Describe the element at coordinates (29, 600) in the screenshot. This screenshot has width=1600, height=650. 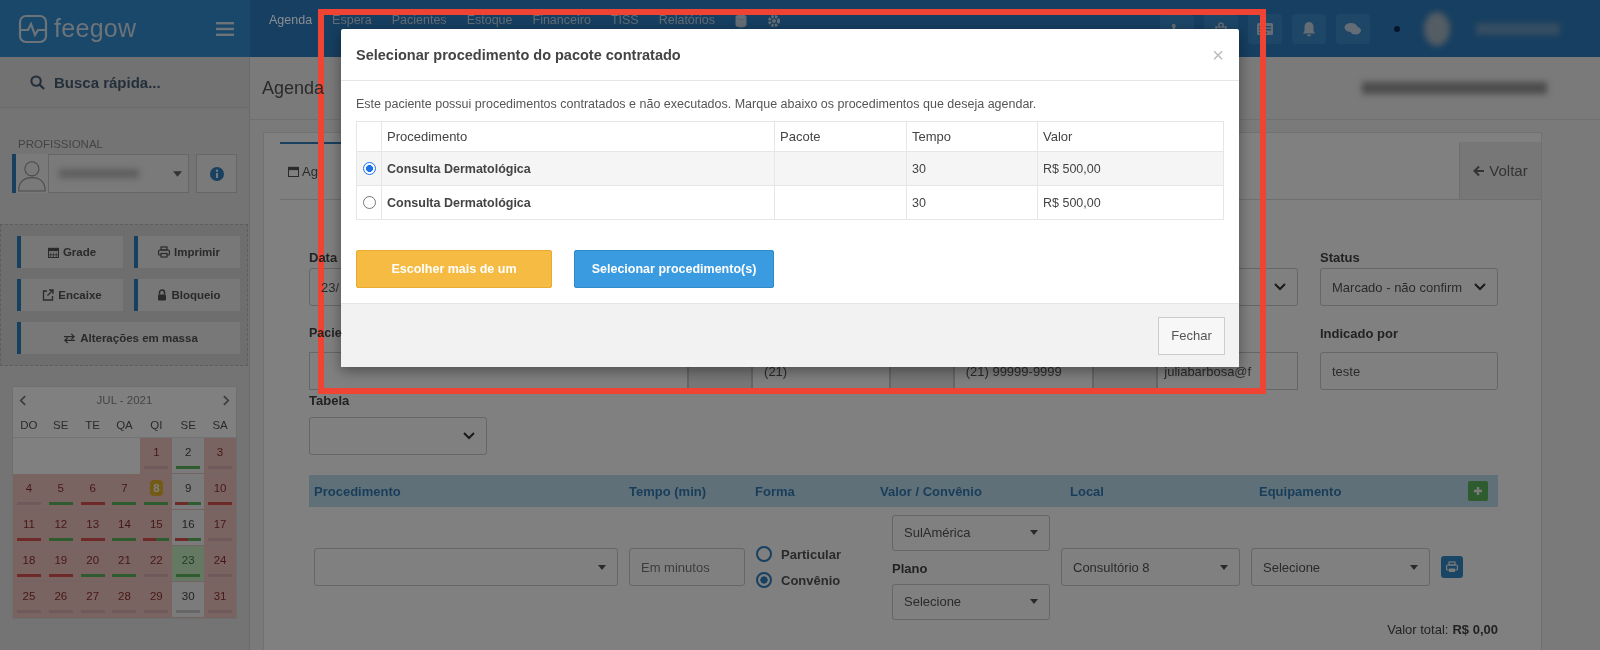
I see `calendar-day: 25` at that location.